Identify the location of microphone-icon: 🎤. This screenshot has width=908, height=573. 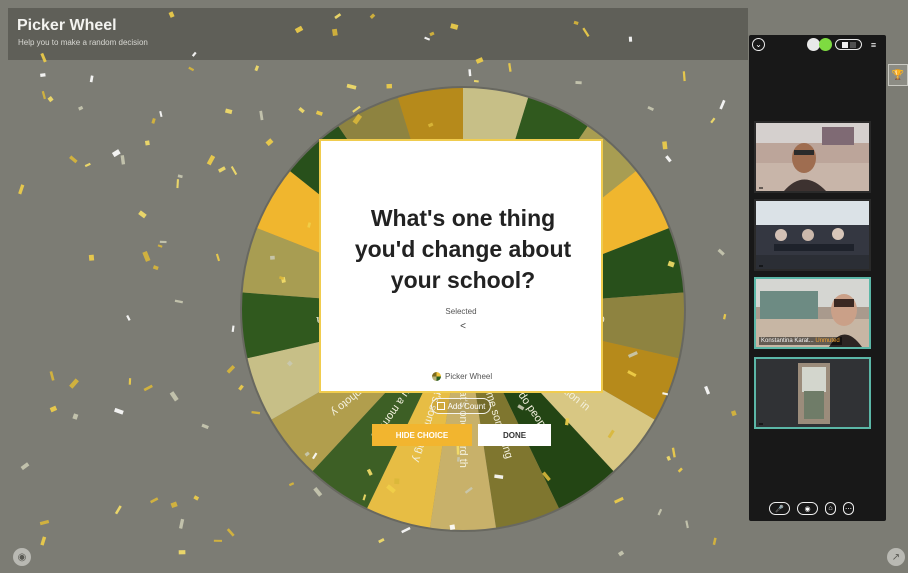
(779, 508).